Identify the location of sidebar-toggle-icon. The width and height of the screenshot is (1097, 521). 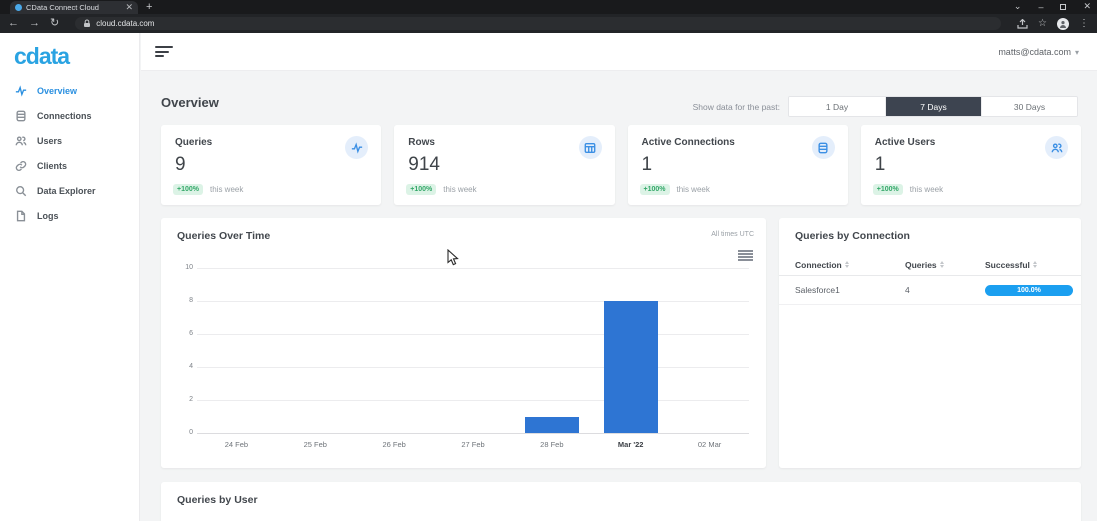
(164, 52).